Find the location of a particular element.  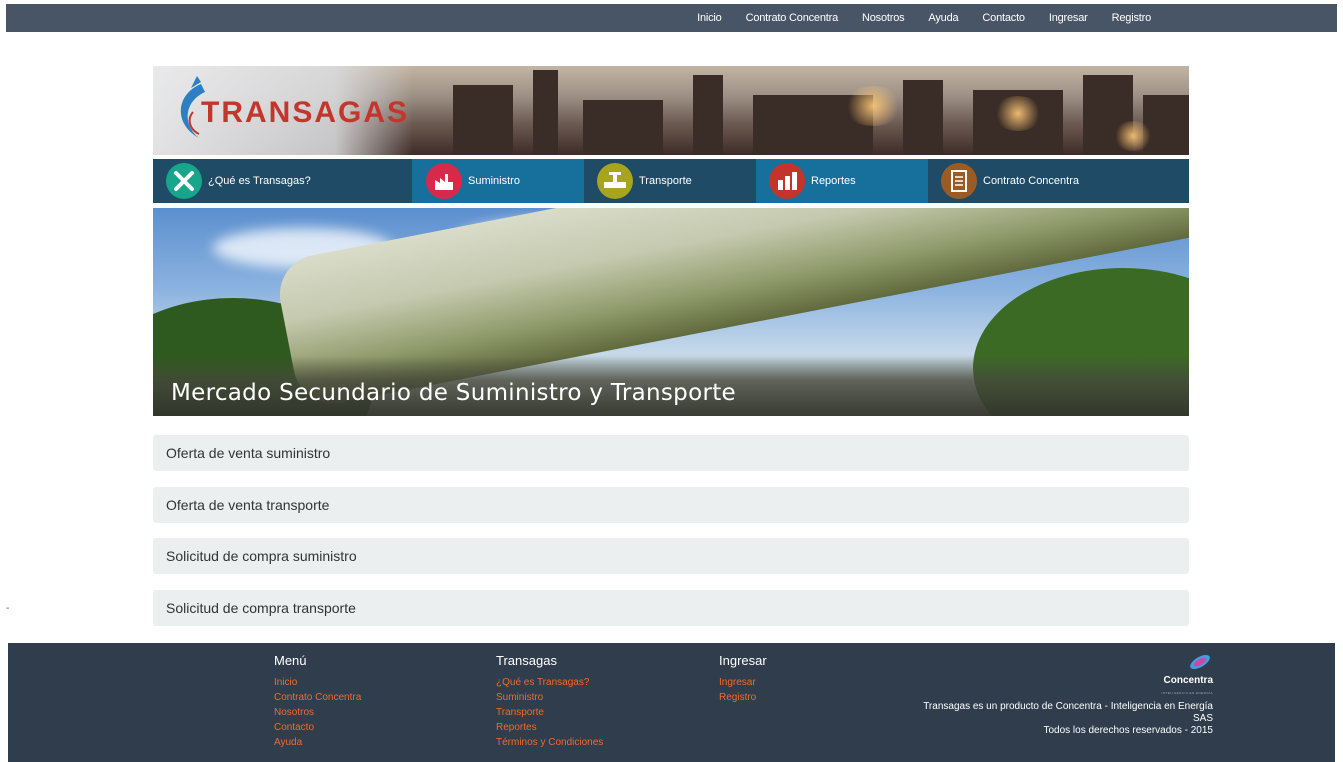

footer-link-reportes: Reportes is located at coordinates (549, 727).